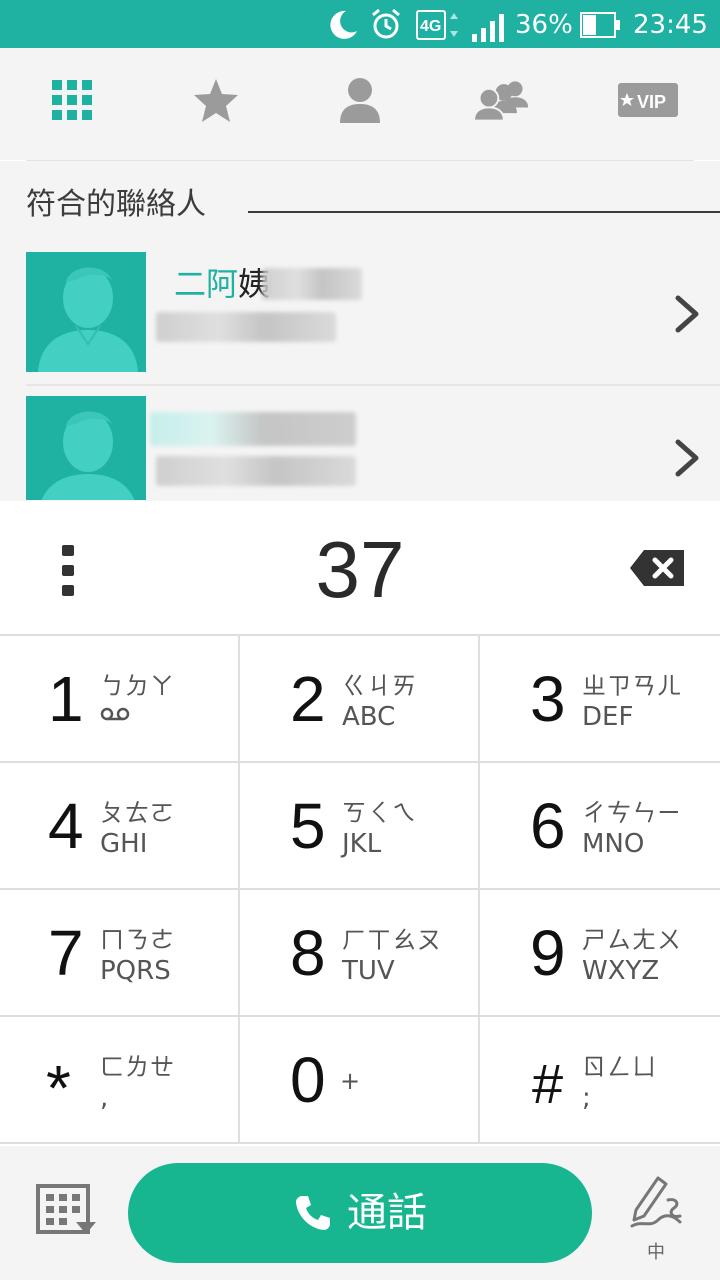 The height and width of the screenshot is (1280, 720). Describe the element at coordinates (308, 826) in the screenshot. I see `key-digit: 5` at that location.